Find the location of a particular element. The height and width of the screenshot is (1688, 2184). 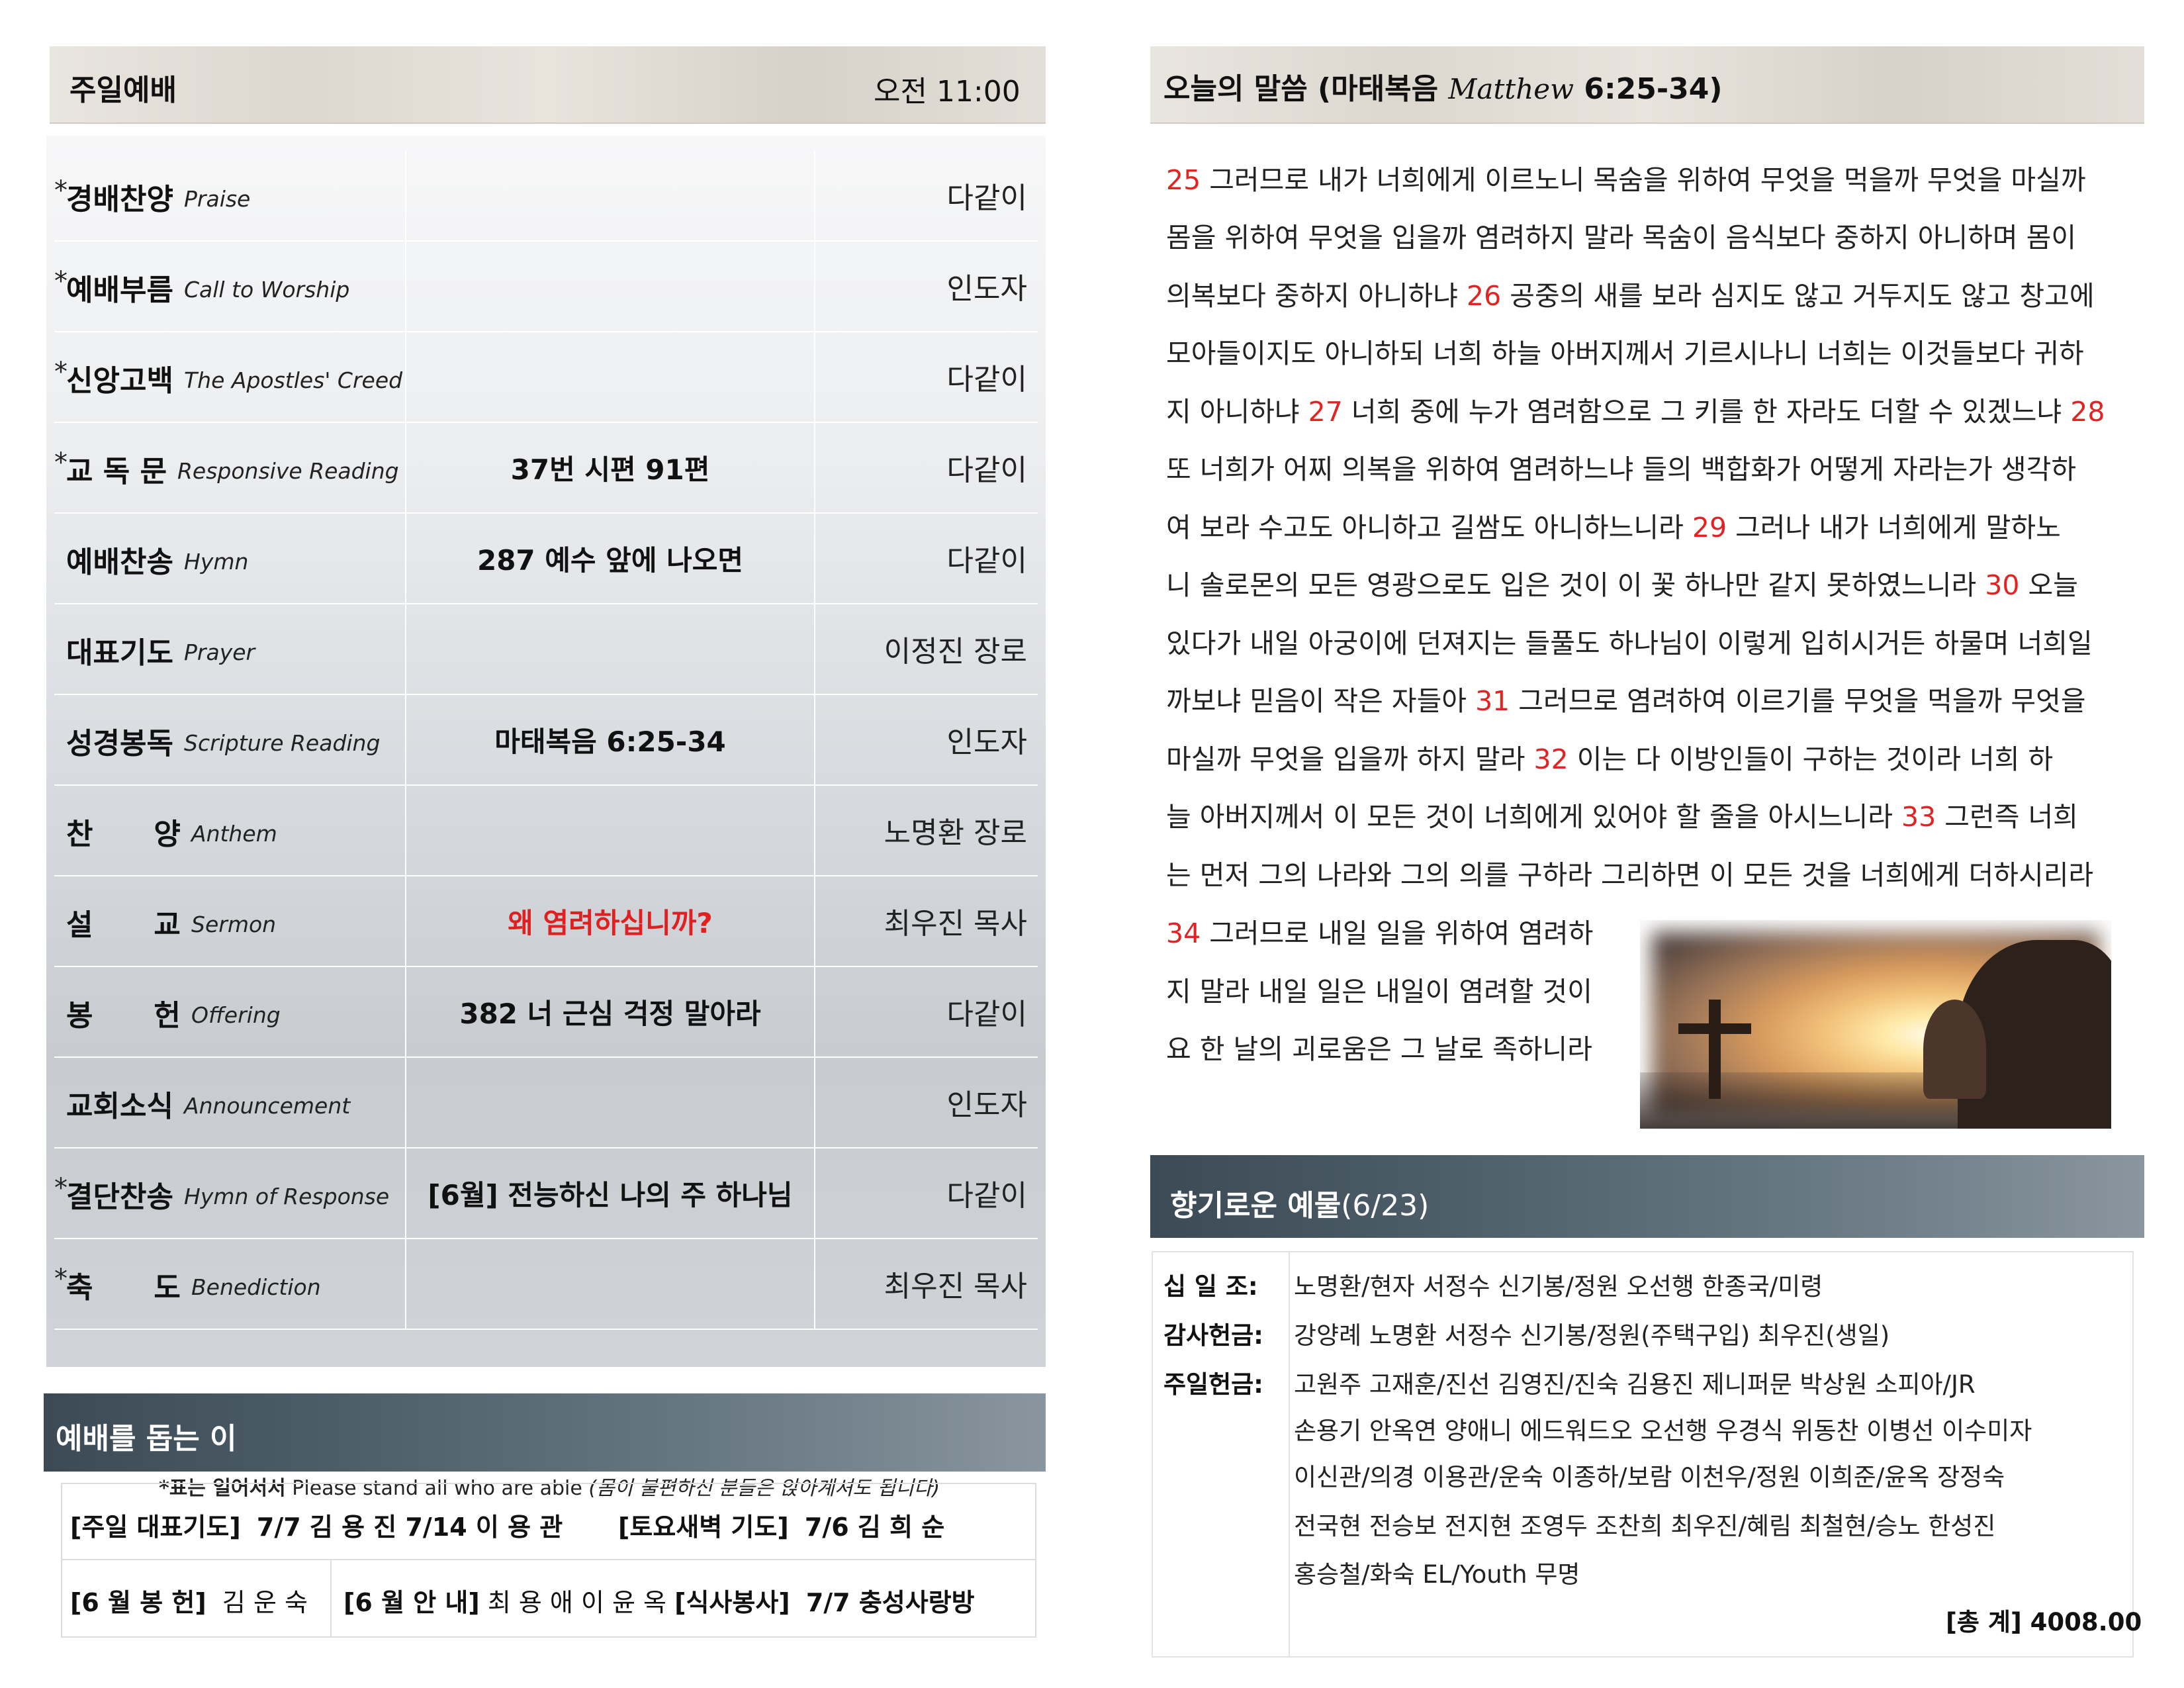

order-item-name: * 경배찬양 Praise is located at coordinates (230, 195).